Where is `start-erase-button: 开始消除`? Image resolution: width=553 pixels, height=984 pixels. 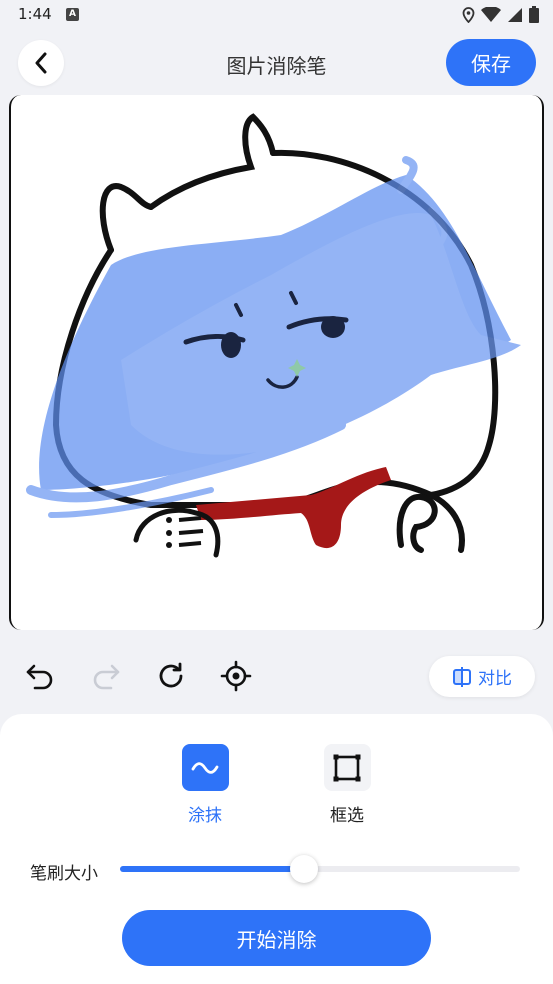
start-erase-button: 开始消除 is located at coordinates (276, 938).